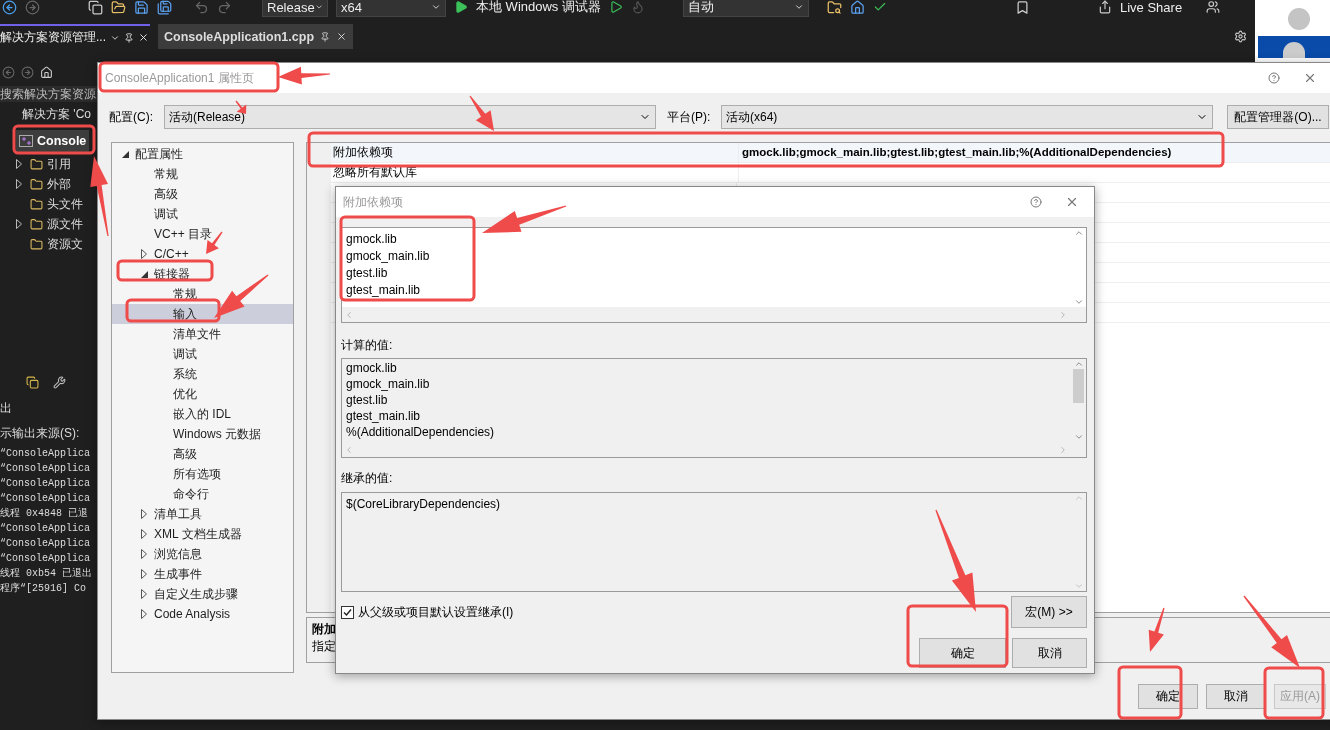 Image resolution: width=1330 pixels, height=730 pixels. I want to click on configuration-dropdown: Release, so click(295, 8).